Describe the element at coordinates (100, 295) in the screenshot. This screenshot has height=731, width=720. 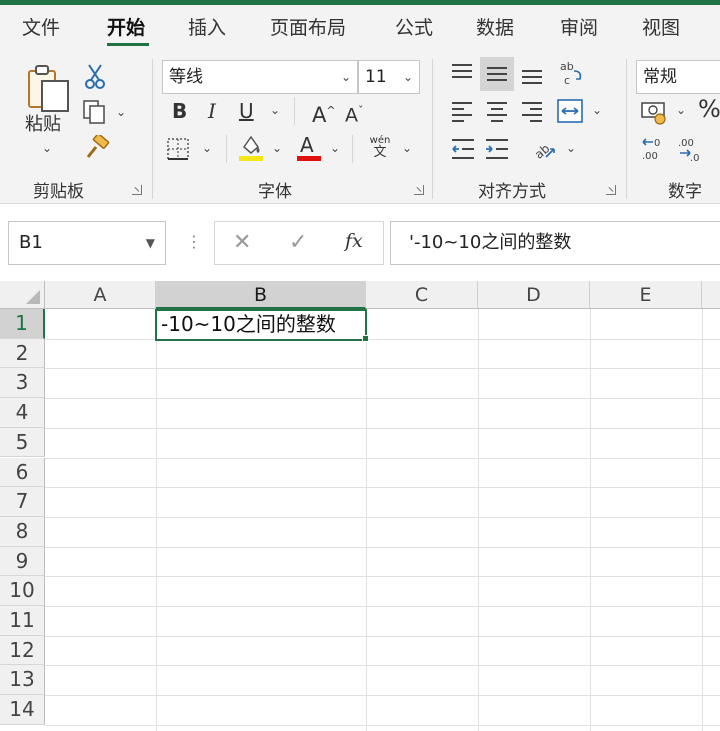
I see `column-header-a: A` at that location.